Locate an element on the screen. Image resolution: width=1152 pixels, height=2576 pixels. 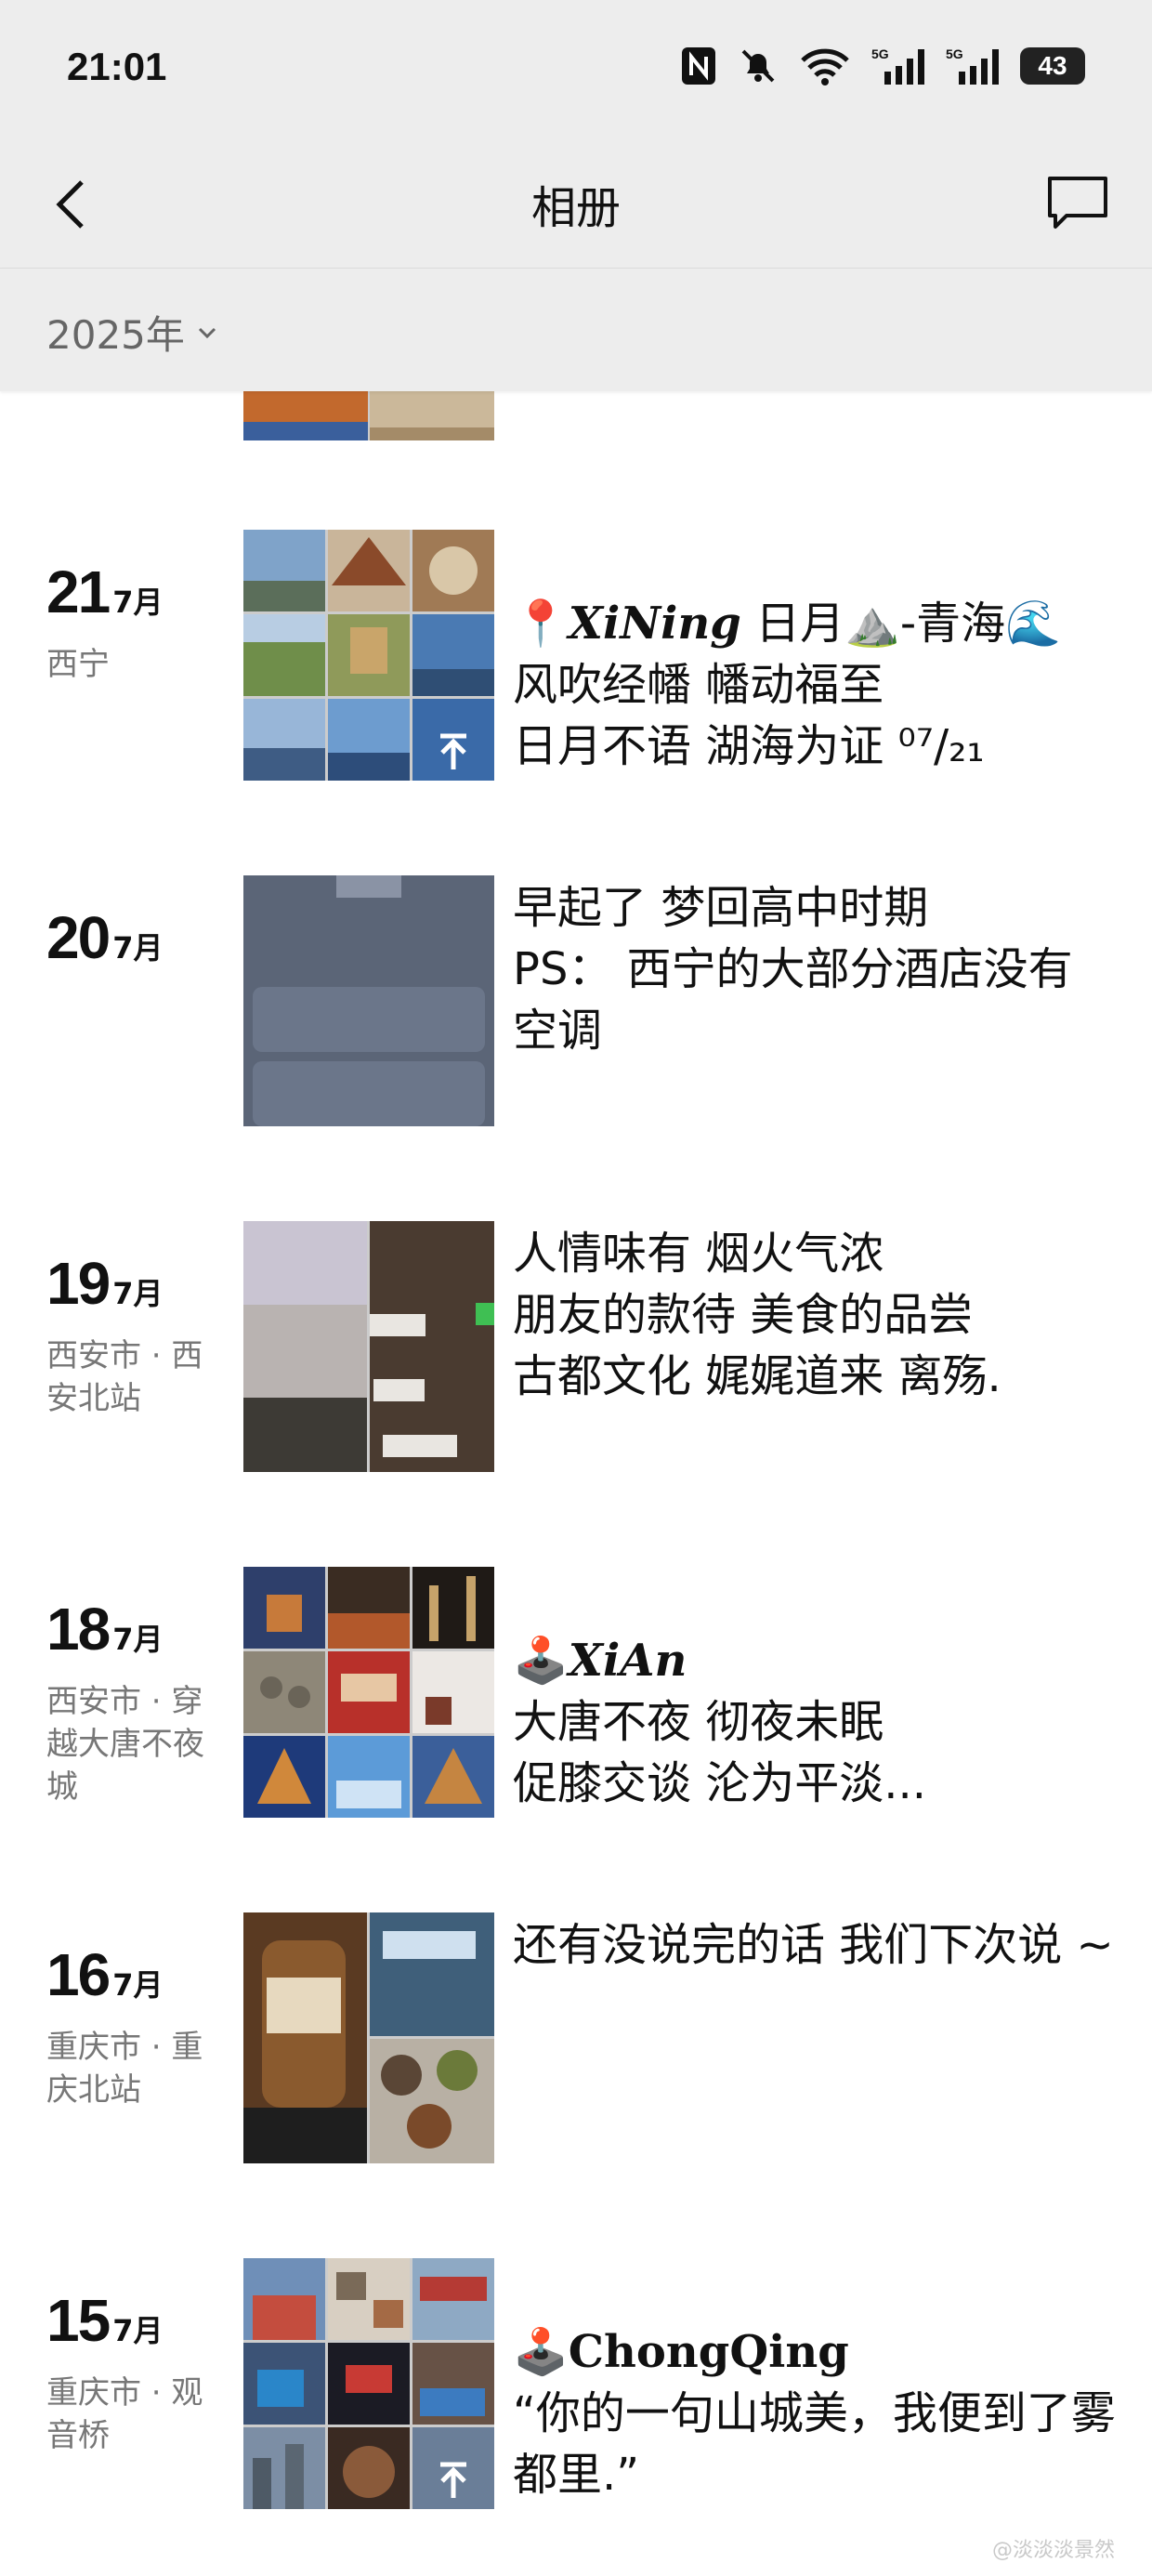
entry-caption: 人情味有 烟火气浓 朋友的款待 美食的品尝 古都文化 娓娓道来 离殇. is located at coordinates (757, 1315).